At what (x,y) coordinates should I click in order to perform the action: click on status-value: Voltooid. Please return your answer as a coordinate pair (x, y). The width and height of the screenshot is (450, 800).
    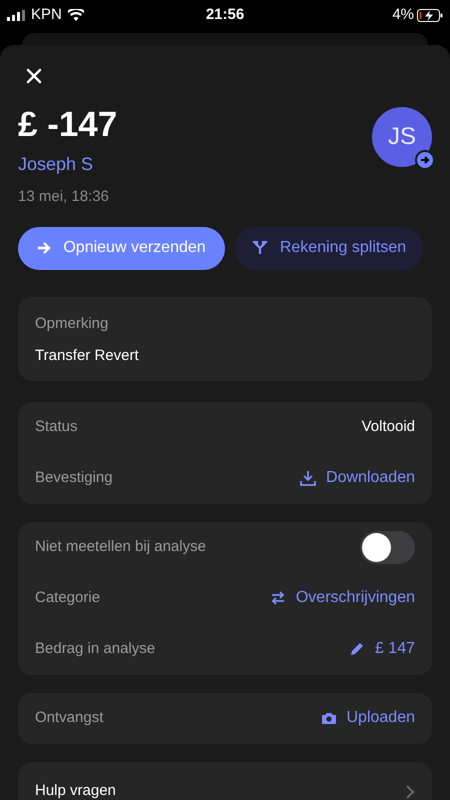
    Looking at the image, I should click on (388, 426).